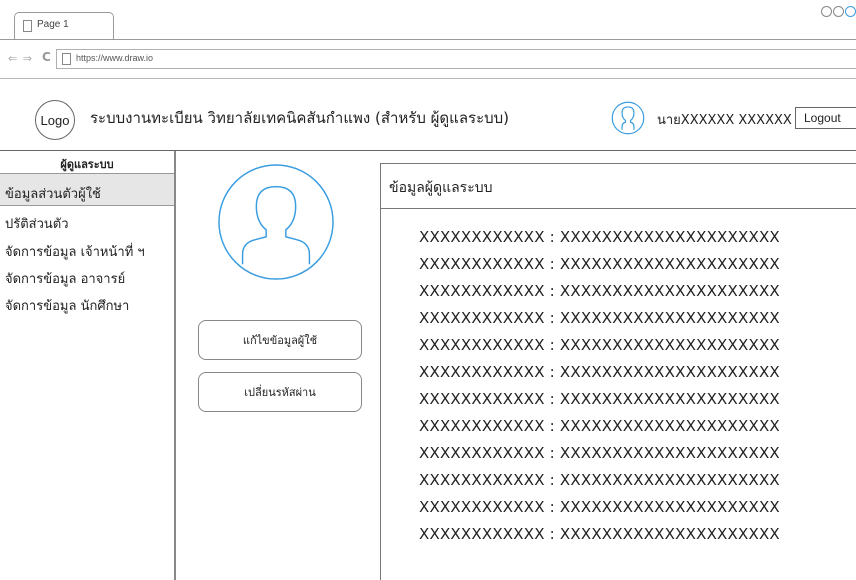 The width and height of the screenshot is (856, 580). Describe the element at coordinates (428, 20) in the screenshot. I see `browser-tab-bar: Page 1` at that location.